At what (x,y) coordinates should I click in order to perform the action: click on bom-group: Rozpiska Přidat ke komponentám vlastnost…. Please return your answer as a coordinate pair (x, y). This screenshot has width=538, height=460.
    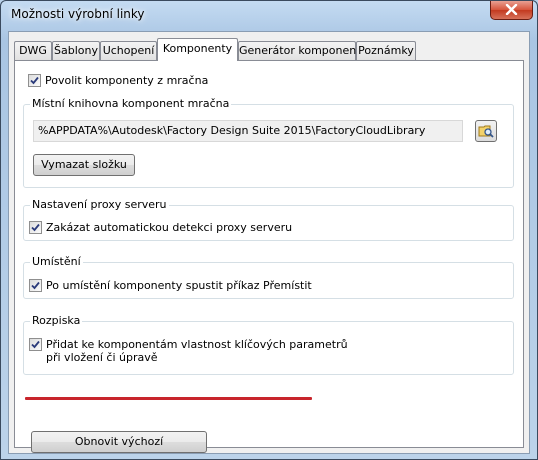
    Looking at the image, I should click on (268, 344).